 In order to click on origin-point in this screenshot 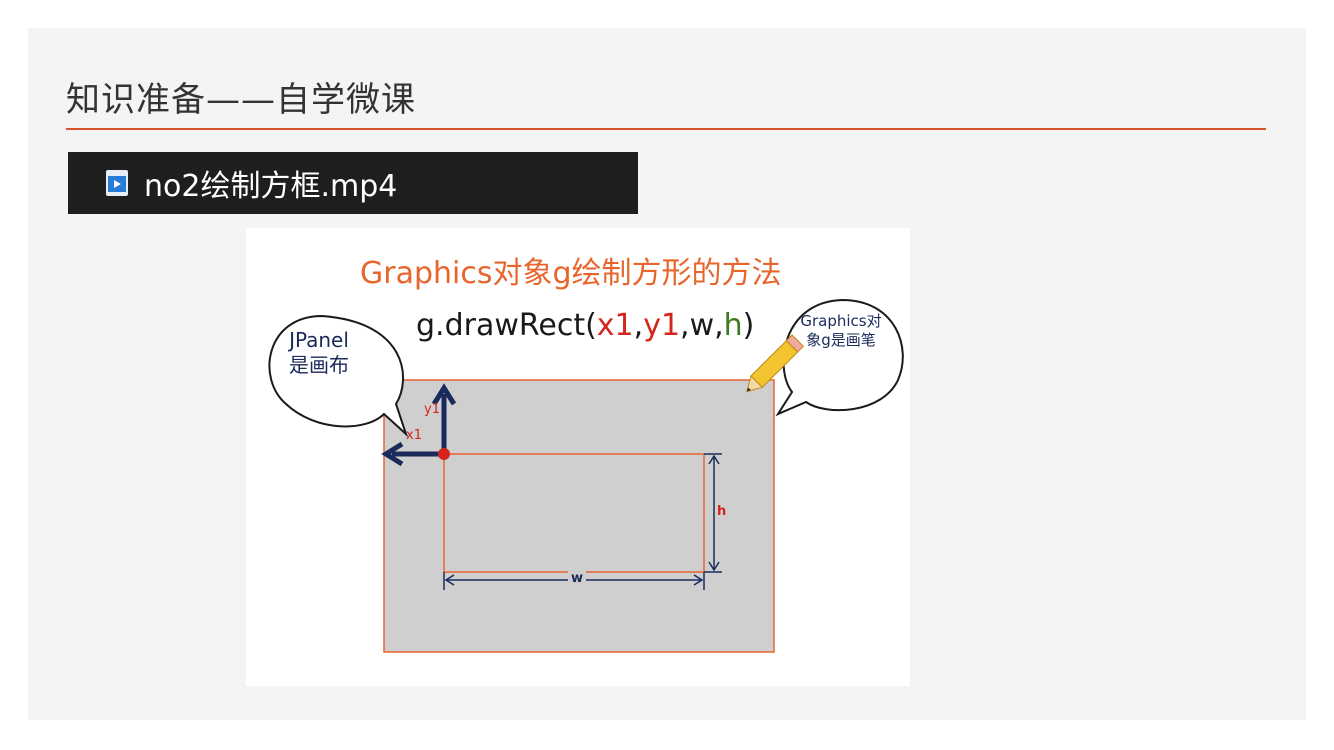, I will do `click(444, 454)`.